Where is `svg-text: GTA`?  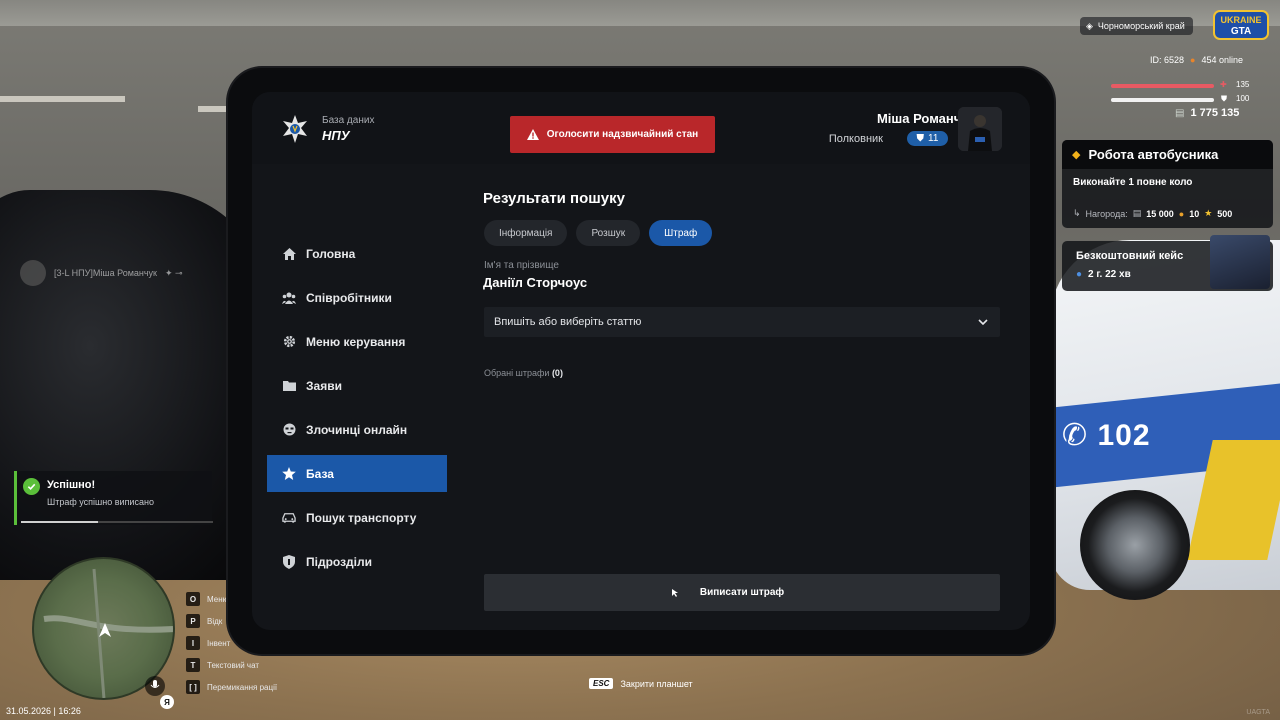 svg-text: GTA is located at coordinates (1241, 31).